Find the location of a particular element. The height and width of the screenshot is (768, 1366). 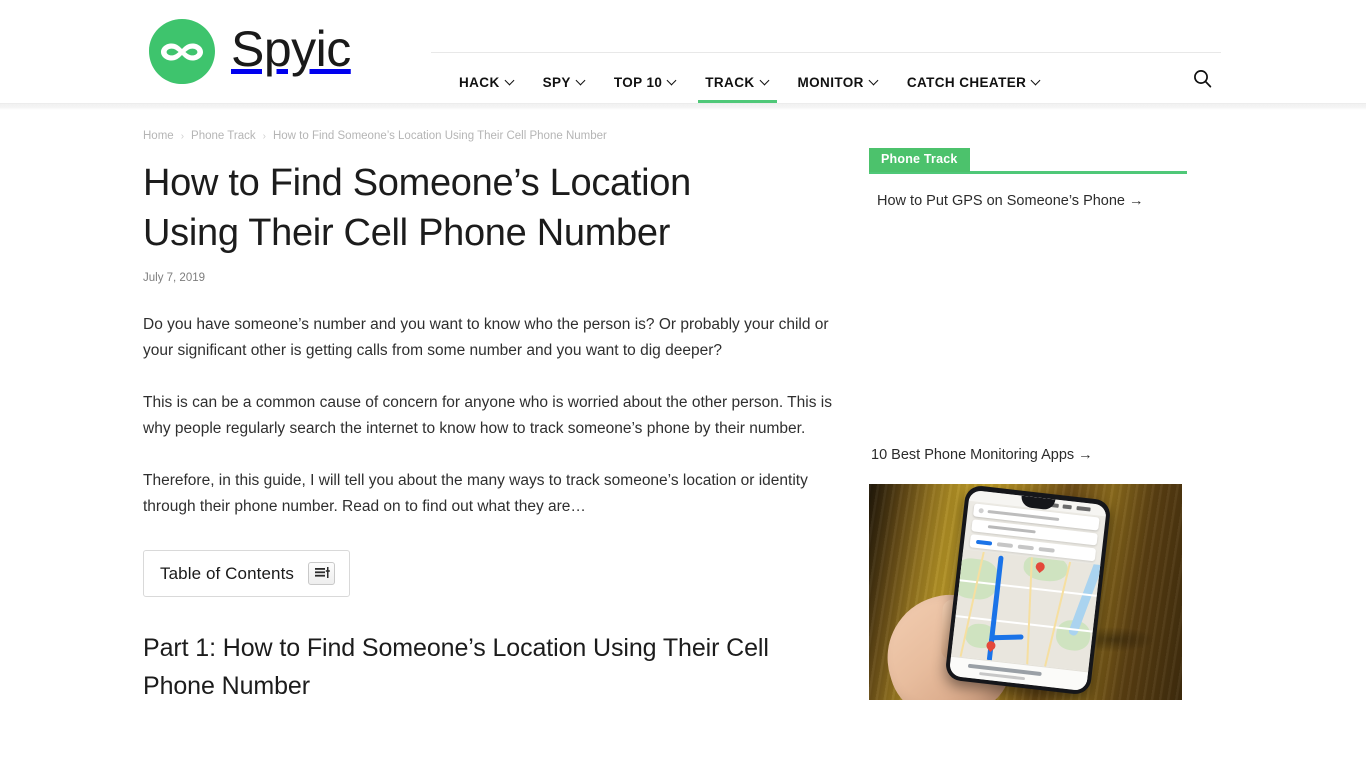

search-button is located at coordinates (1202, 81).